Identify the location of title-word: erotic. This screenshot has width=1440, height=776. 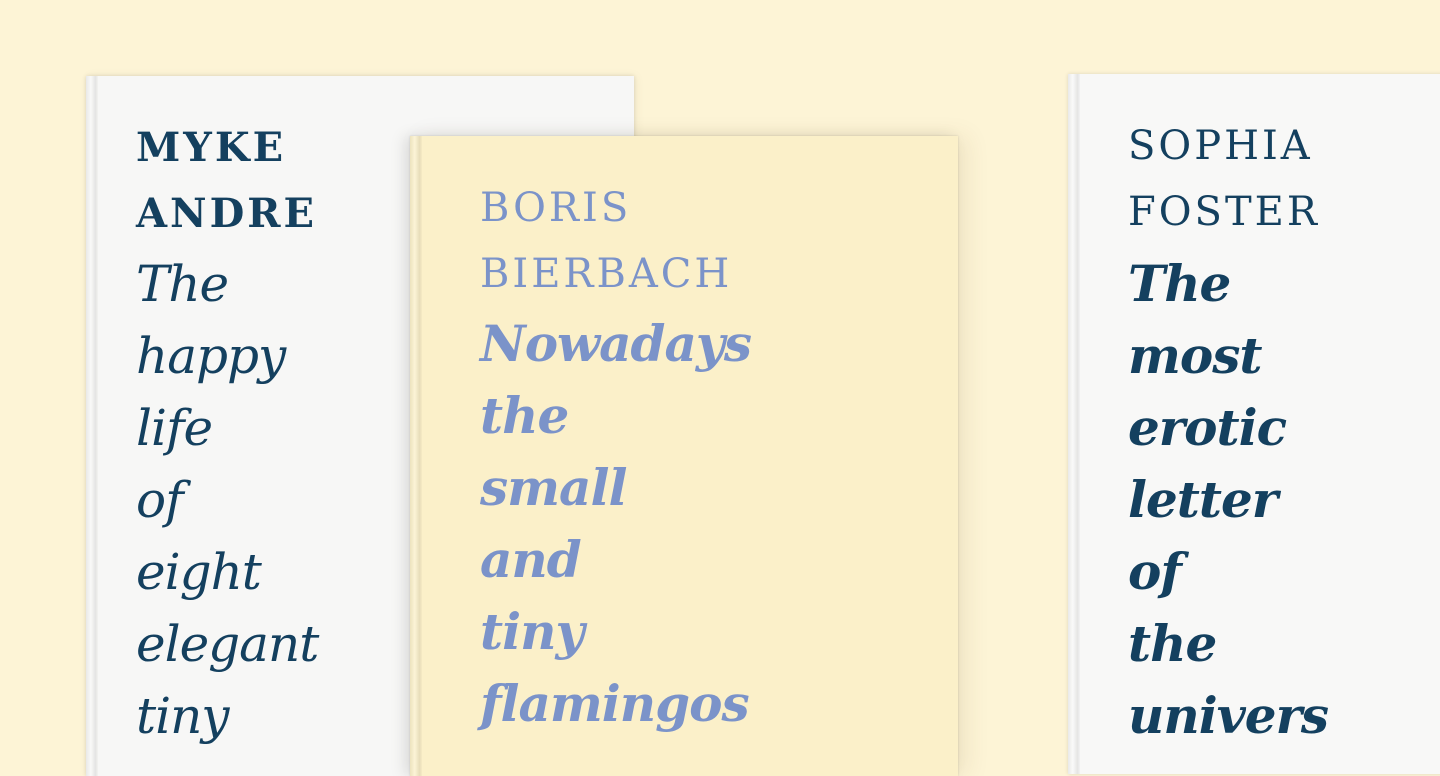
(1207, 427).